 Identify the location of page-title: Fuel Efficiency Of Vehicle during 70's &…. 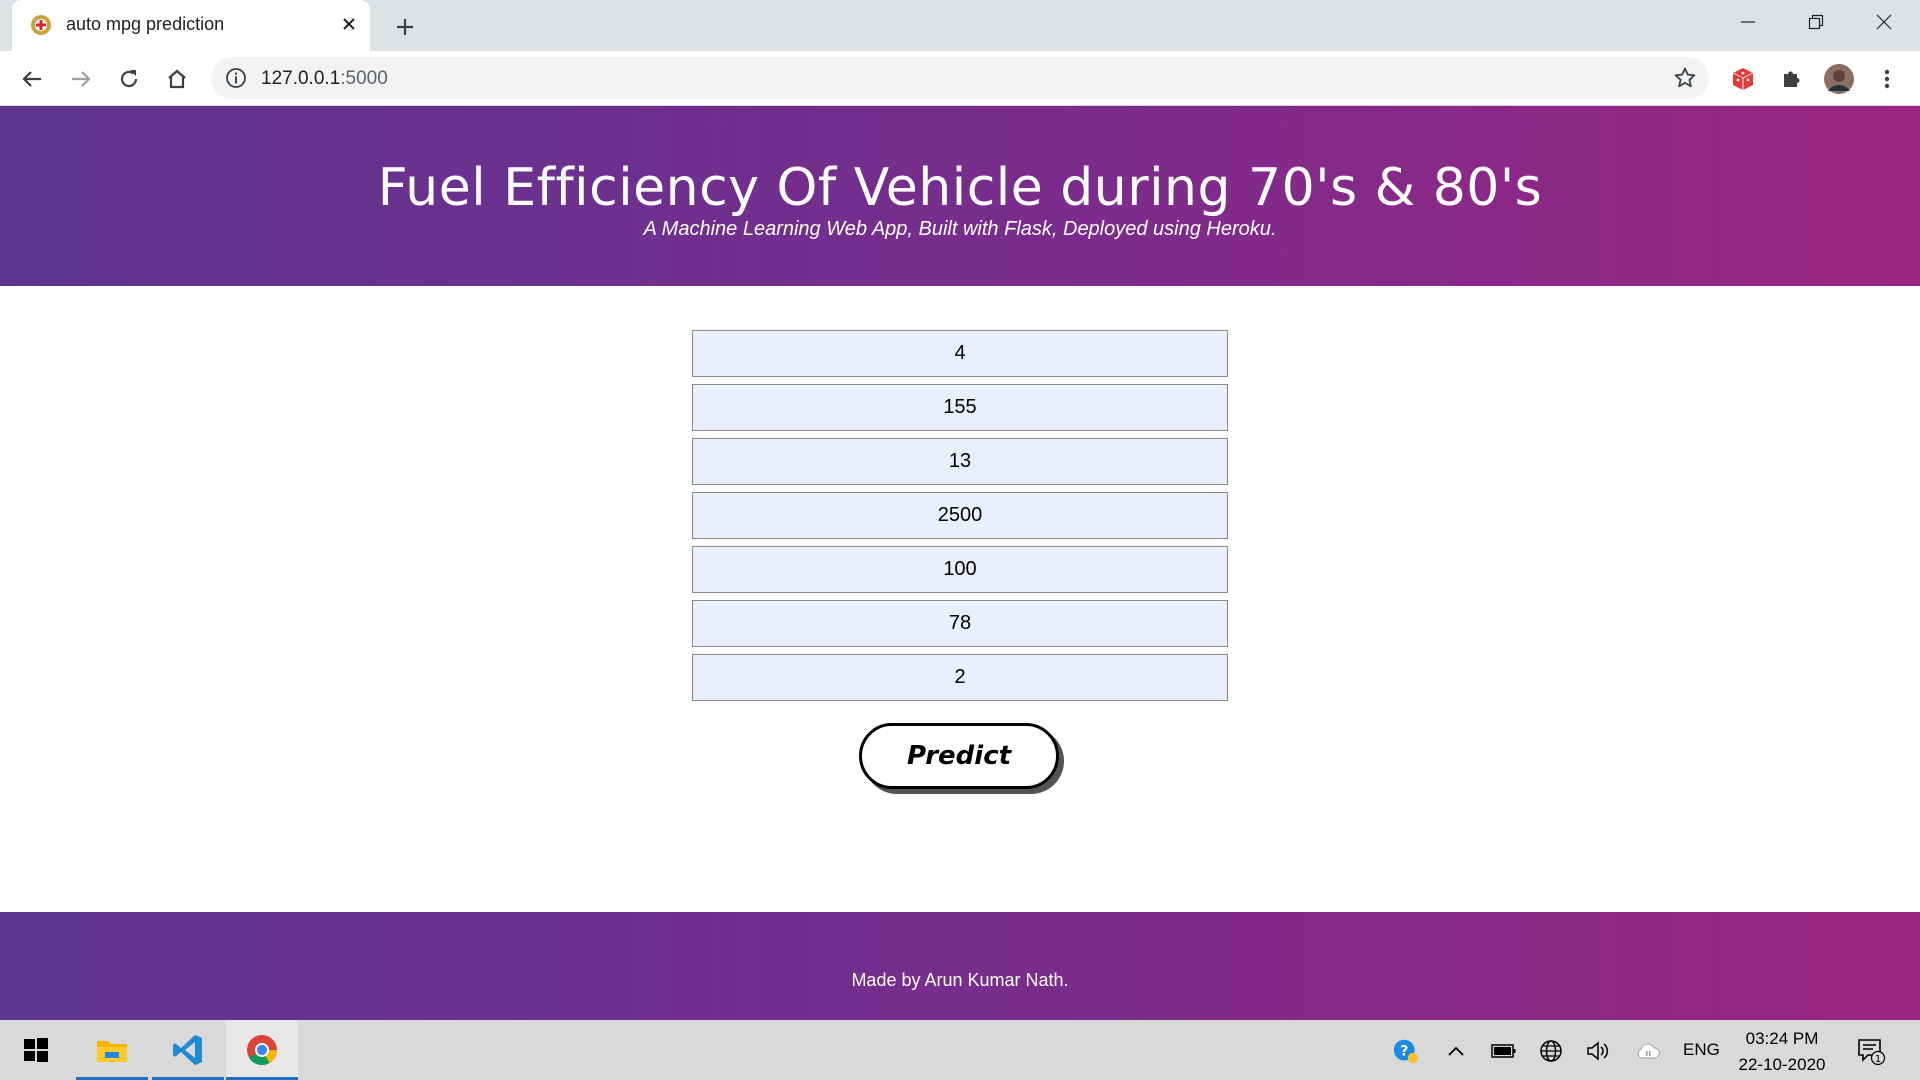
(960, 188).